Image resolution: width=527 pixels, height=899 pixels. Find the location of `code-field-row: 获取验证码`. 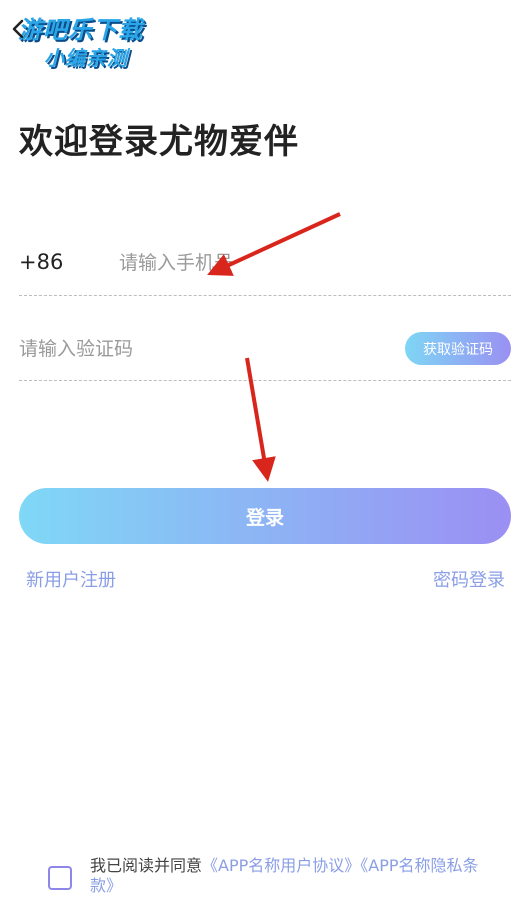

code-field-row: 获取验证码 is located at coordinates (265, 353).